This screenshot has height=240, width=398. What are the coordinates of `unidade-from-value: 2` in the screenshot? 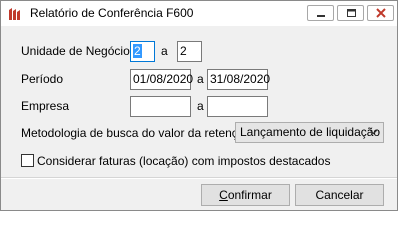 It's located at (137, 51).